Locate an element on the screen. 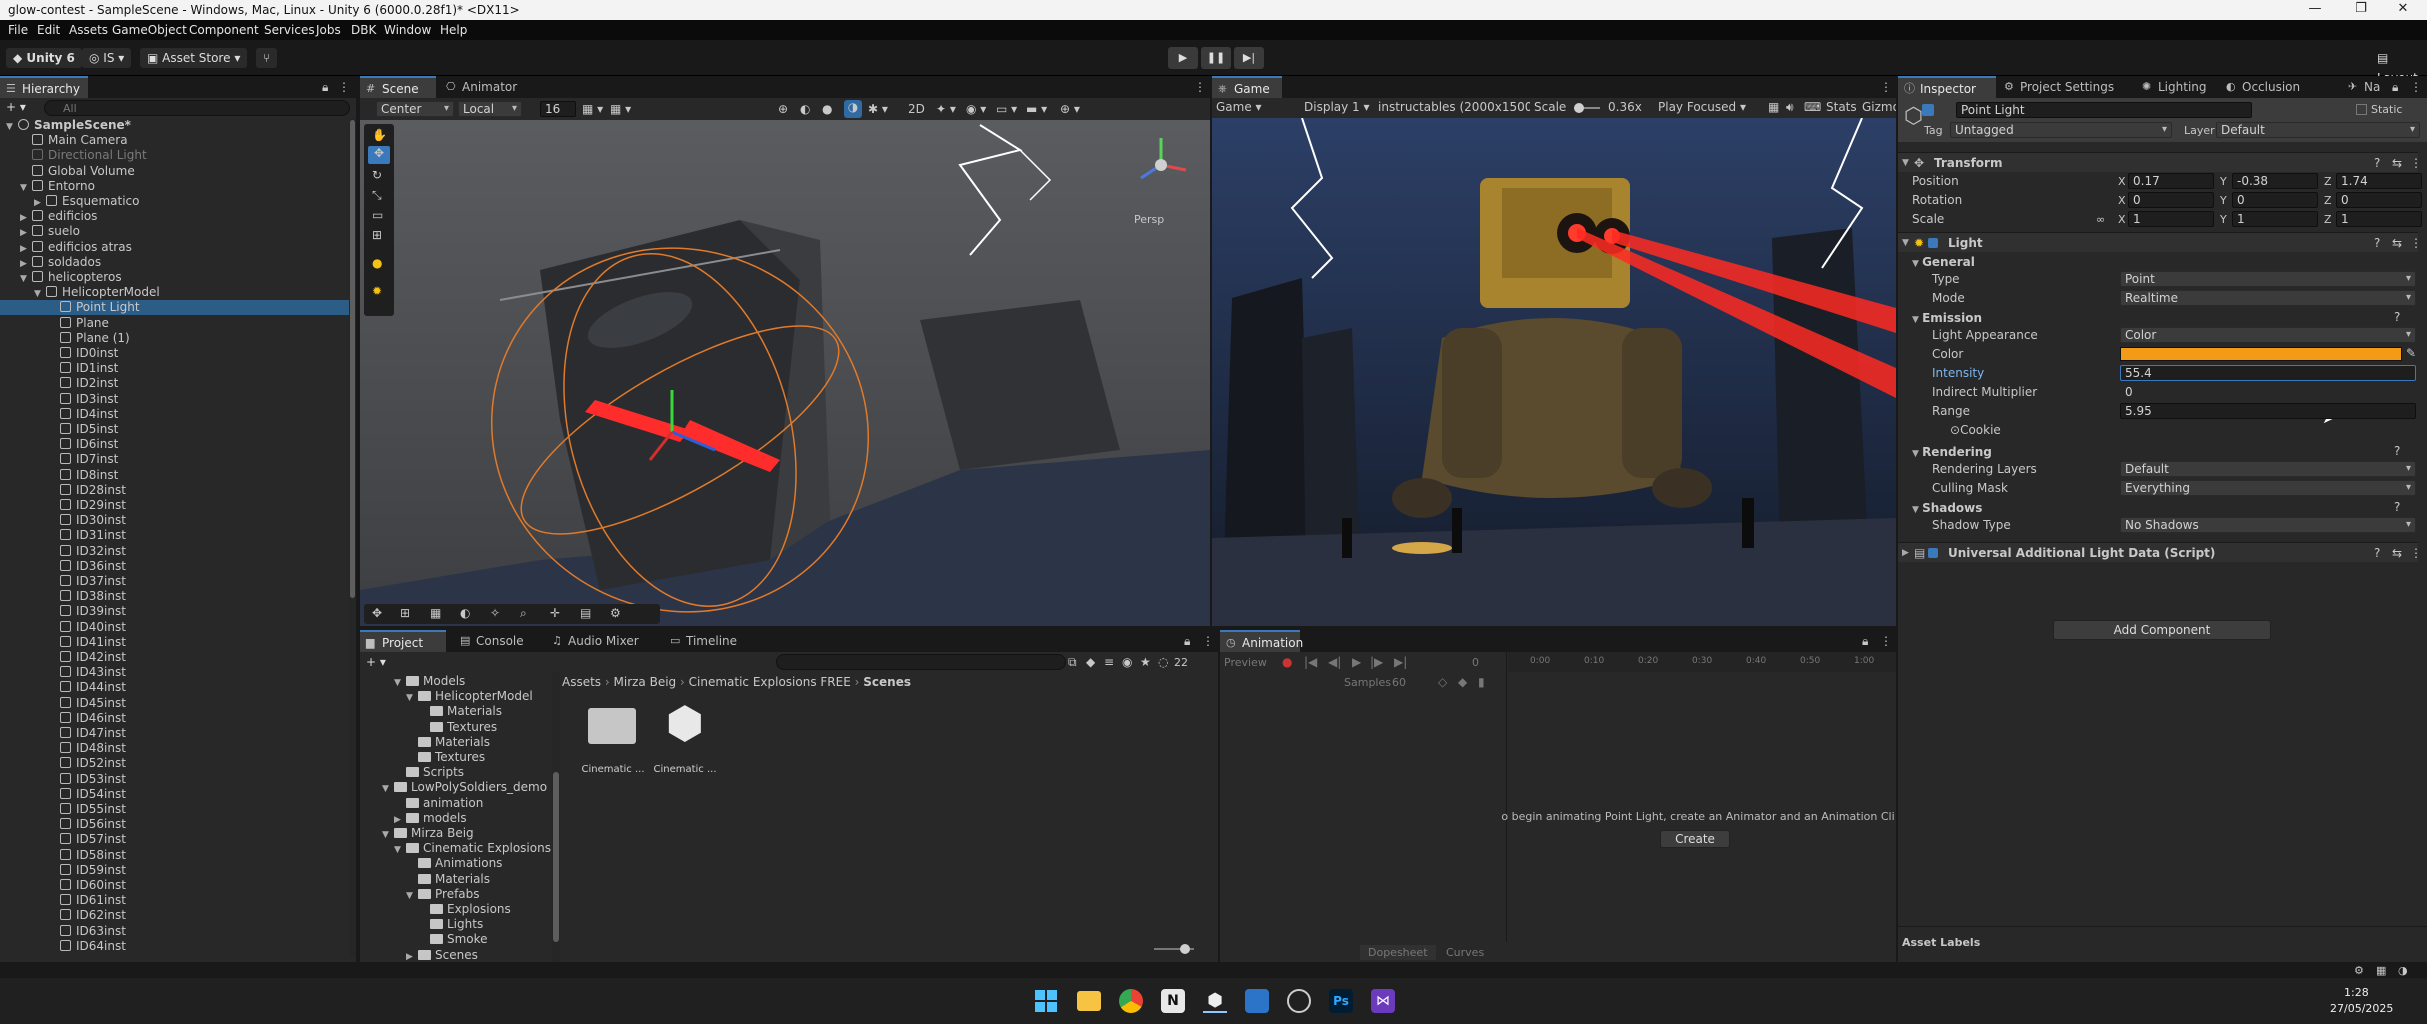 Image resolution: width=2427 pixels, height=1024 pixels. lock-icon: 🔒︎ is located at coordinates (1865, 641).